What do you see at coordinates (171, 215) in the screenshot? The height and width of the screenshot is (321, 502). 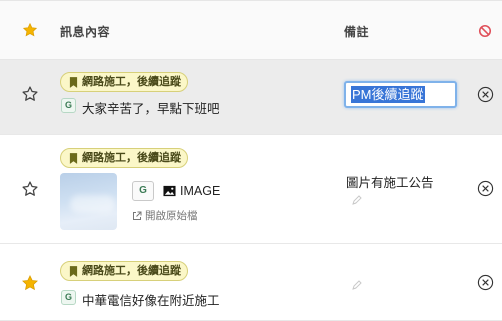 I see `open-original-label: 開啟原始檔` at bounding box center [171, 215].